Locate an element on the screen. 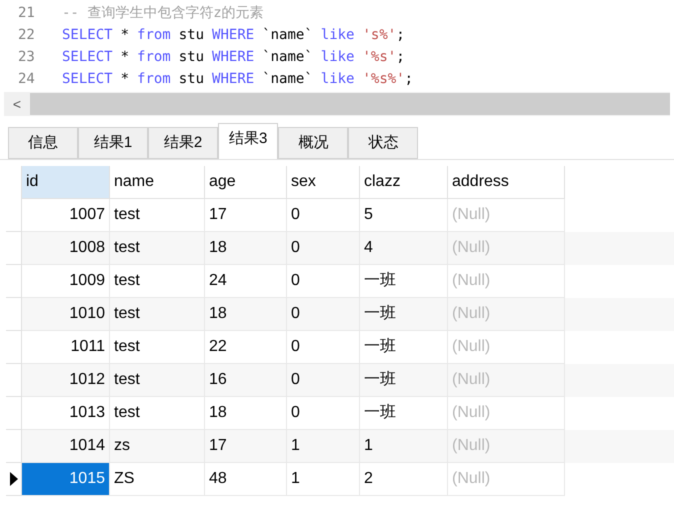  table-cell: 1015 is located at coordinates (66, 479).